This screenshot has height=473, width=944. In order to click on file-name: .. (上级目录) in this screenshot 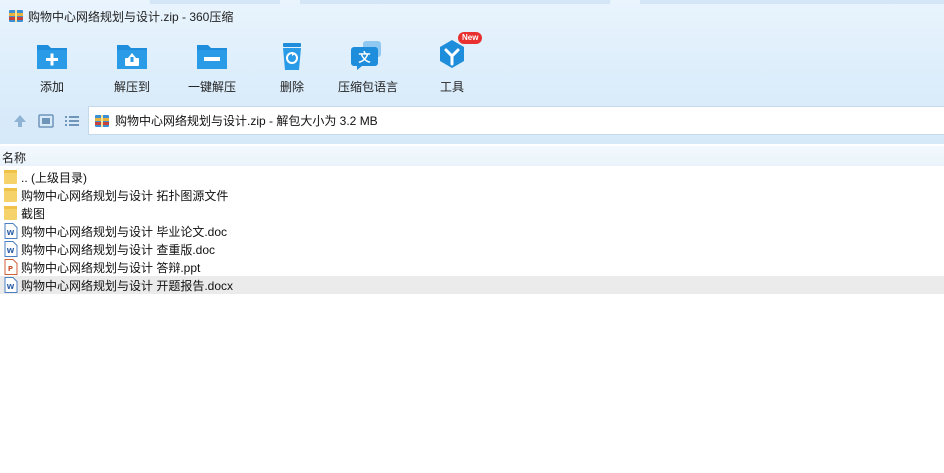, I will do `click(54, 177)`.